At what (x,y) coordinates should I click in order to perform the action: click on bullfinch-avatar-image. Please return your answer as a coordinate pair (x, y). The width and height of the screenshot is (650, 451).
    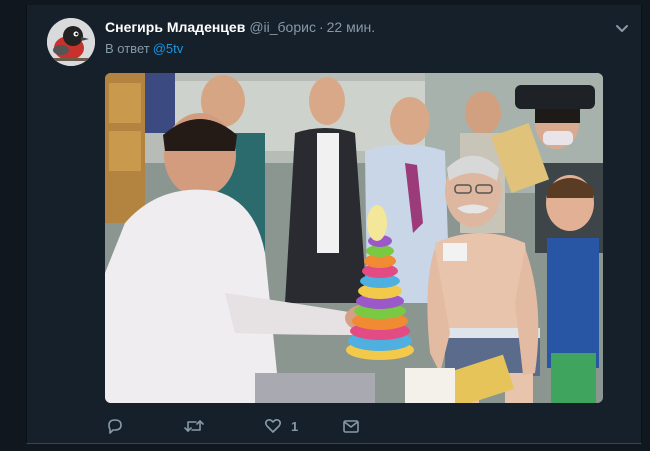
    Looking at the image, I should click on (71, 42).